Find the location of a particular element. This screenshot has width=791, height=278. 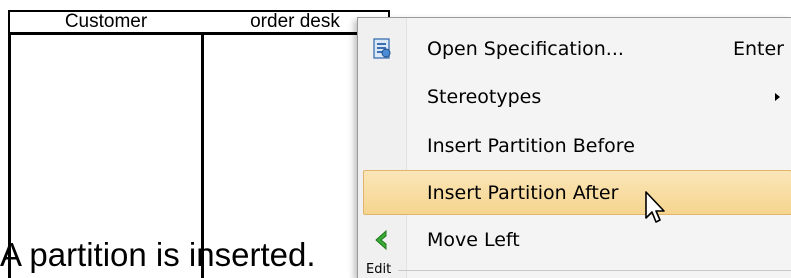

menu-item-open-specification: Open Specification... Enter is located at coordinates (577, 48).